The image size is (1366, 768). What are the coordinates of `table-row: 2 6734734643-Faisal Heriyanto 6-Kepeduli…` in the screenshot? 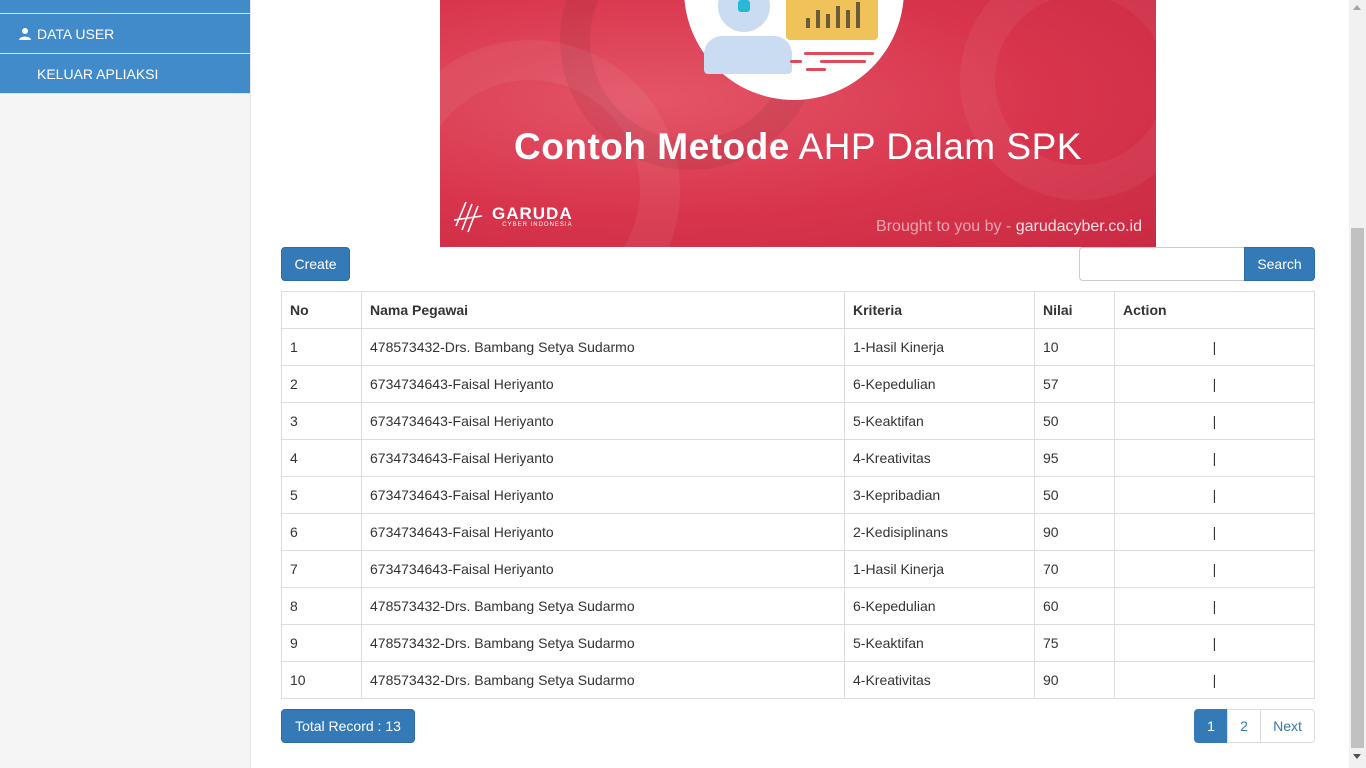 It's located at (798, 384).